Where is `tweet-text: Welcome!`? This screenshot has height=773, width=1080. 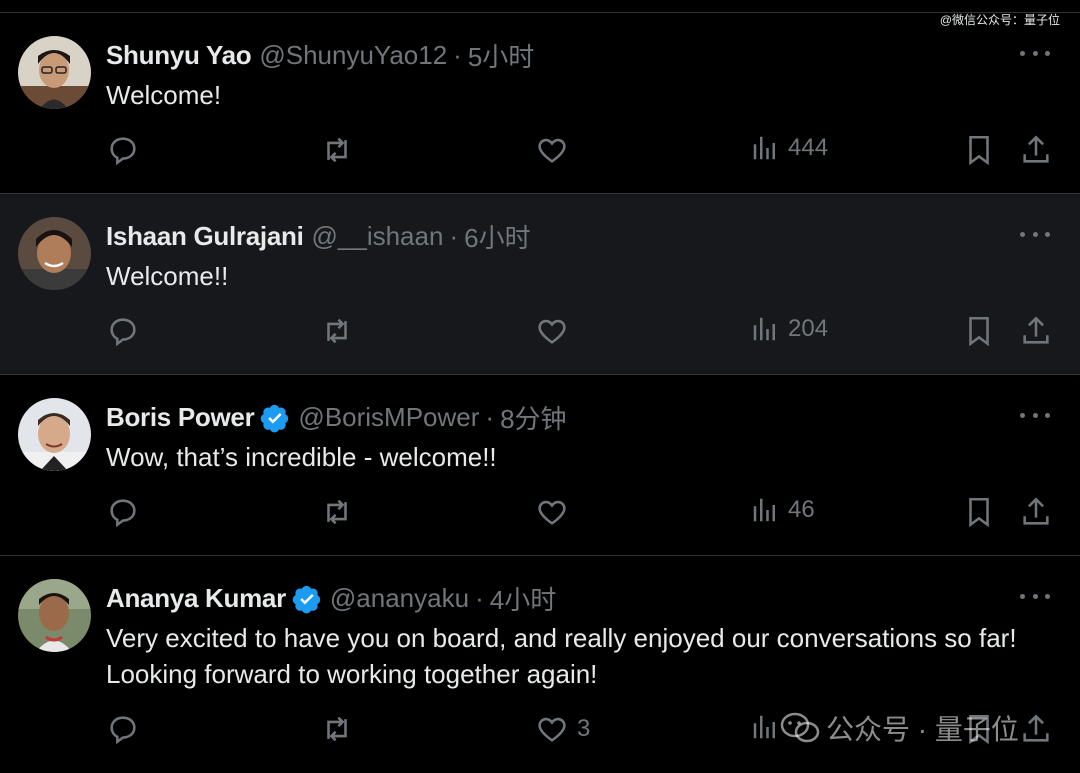 tweet-text: Welcome! is located at coordinates (164, 95).